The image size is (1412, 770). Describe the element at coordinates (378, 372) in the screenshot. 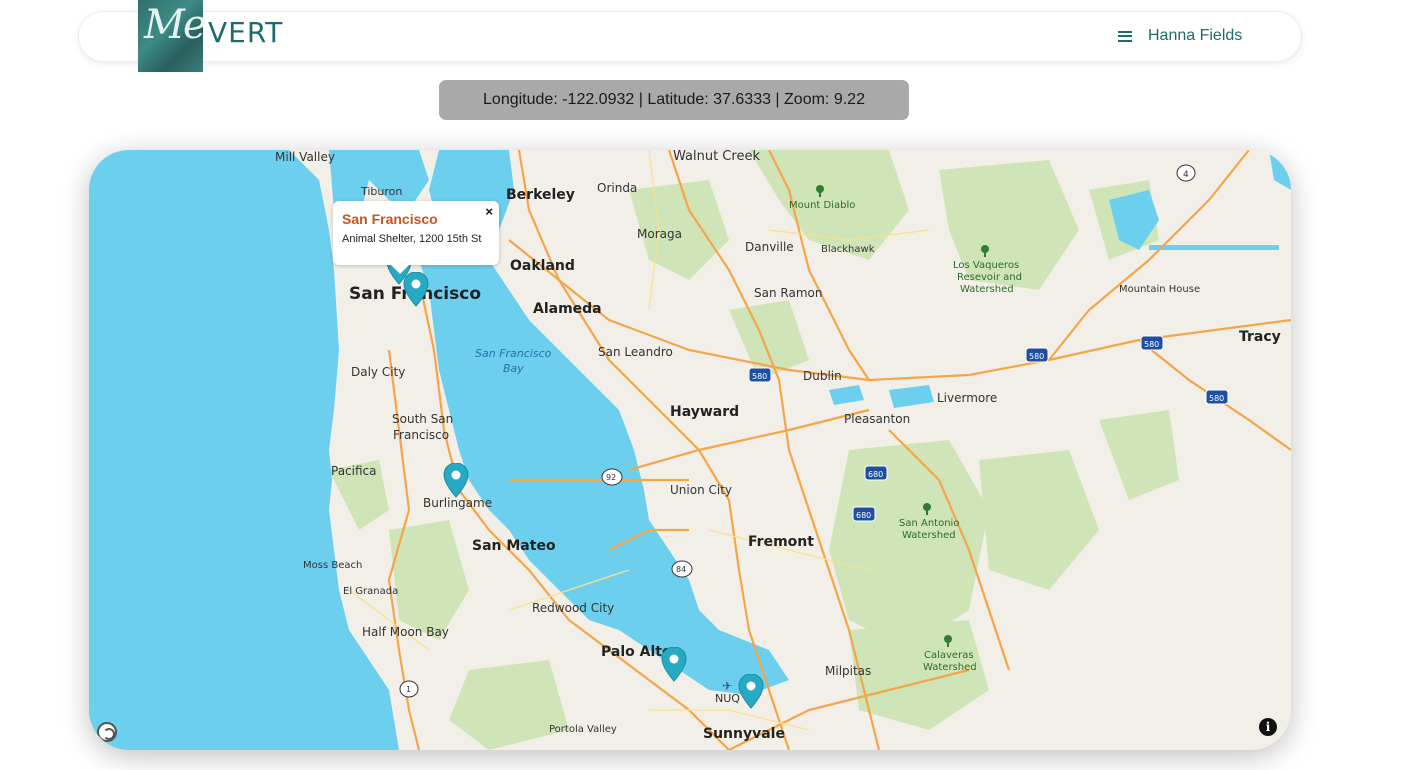

I see `label-daly-city: Daly City` at that location.